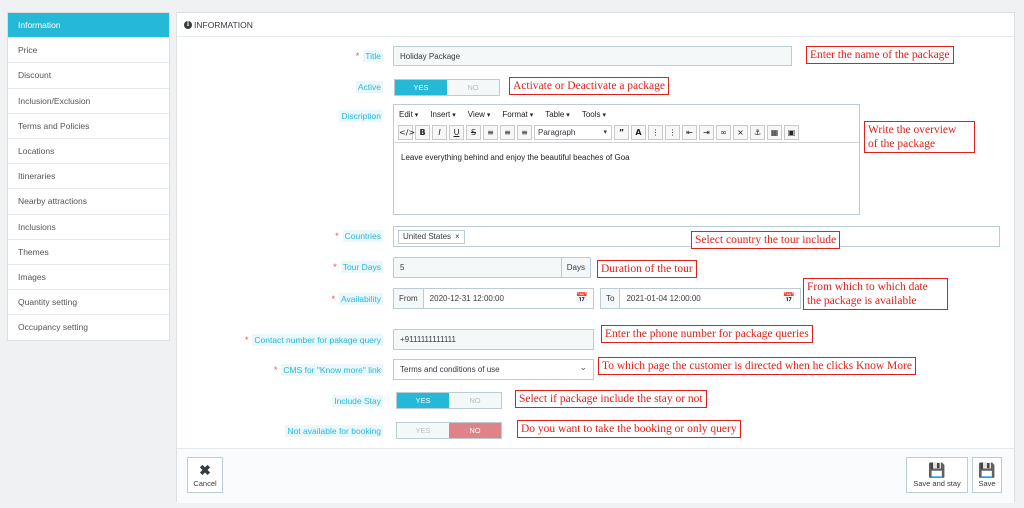 Image resolution: width=1024 pixels, height=508 pixels. Describe the element at coordinates (427, 236) in the screenshot. I see `country-tag-label: United States` at that location.